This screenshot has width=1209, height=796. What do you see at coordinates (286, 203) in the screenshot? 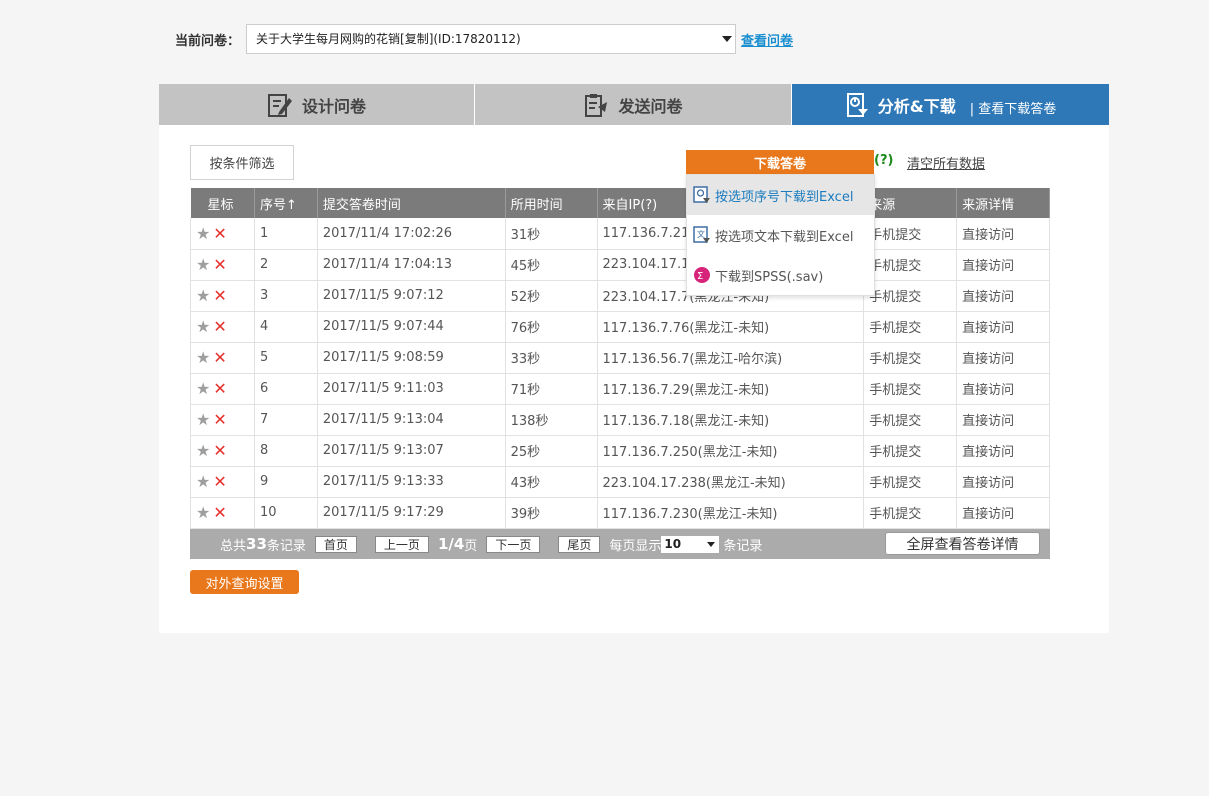
I see `col-number: 序号↑` at bounding box center [286, 203].